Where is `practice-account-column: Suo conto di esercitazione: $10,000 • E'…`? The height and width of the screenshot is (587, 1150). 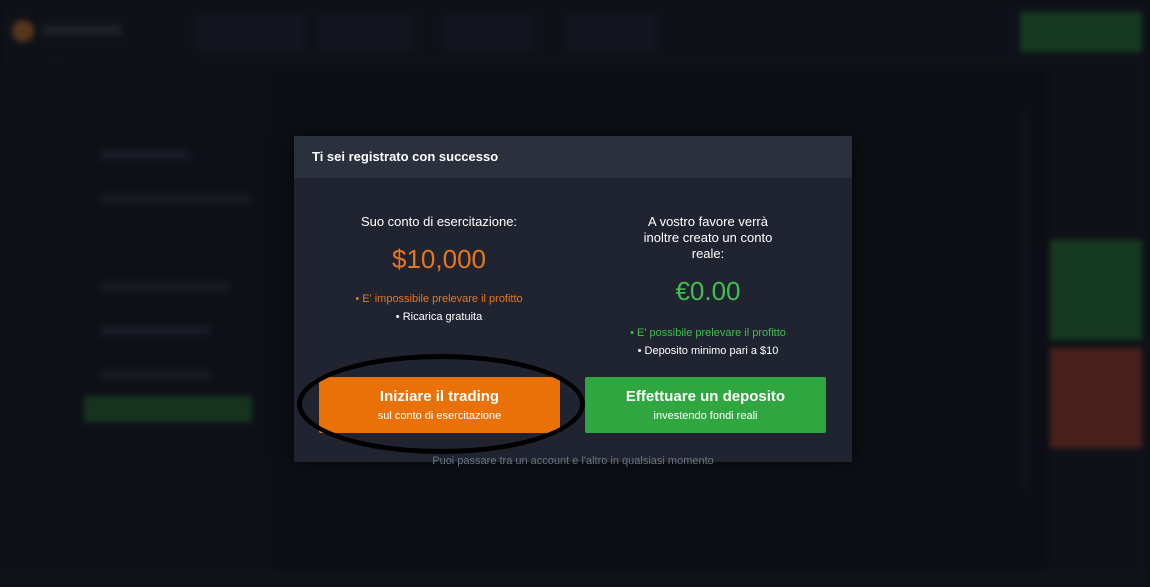 practice-account-column: Suo conto di esercitazione: $10,000 • E'… is located at coordinates (439, 250).